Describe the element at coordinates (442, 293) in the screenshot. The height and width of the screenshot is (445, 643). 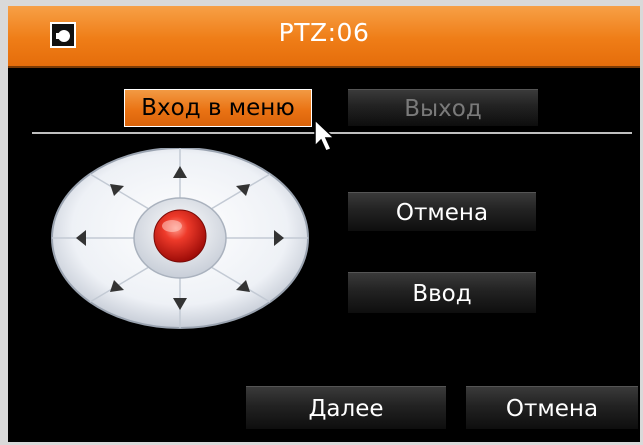
I see `enter-button: Ввод` at that location.